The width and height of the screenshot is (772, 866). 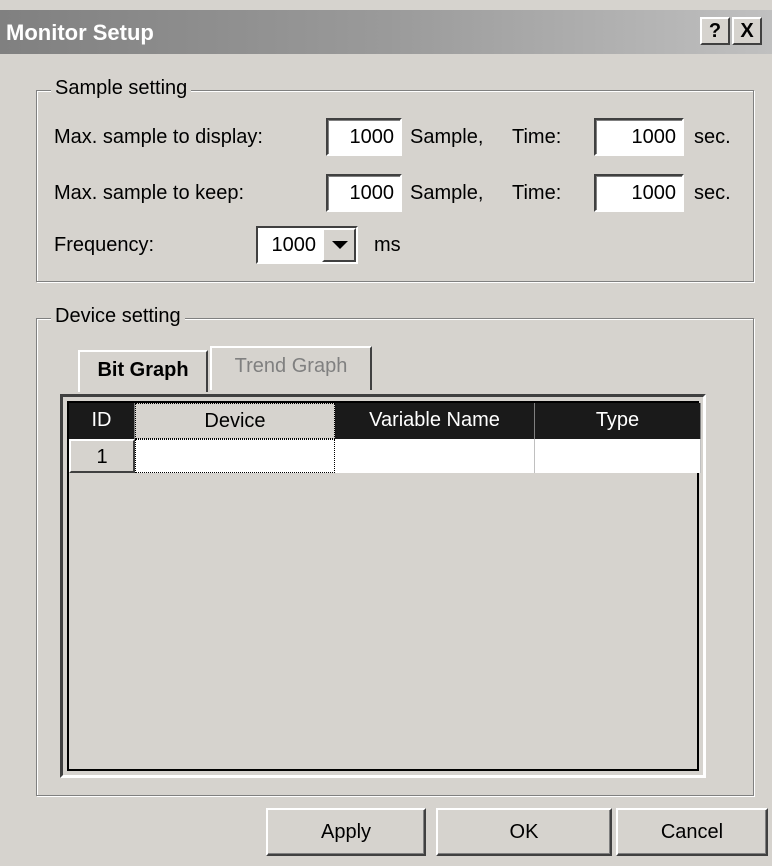 What do you see at coordinates (387, 245) in the screenshot?
I see `ms-unit-label: ms` at bounding box center [387, 245].